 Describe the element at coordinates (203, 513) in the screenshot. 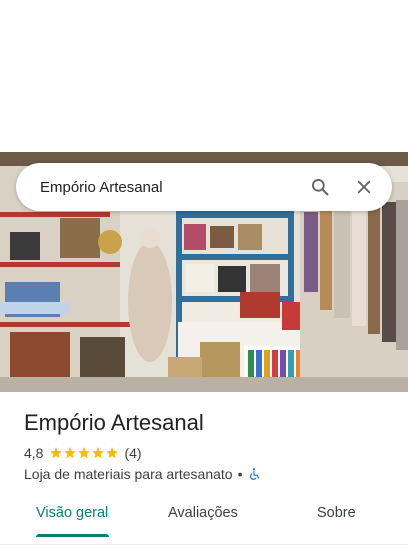

I see `tab-reviews: Avaliações` at that location.